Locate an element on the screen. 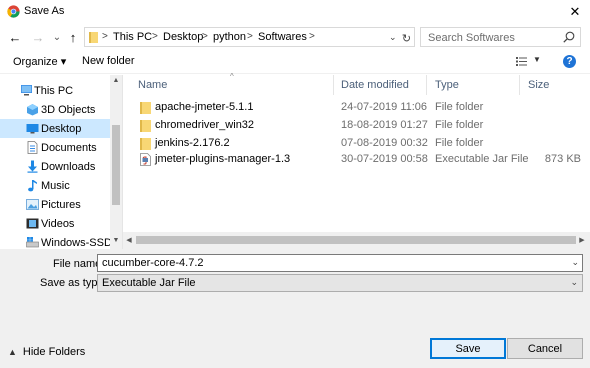 Image resolution: width=590 pixels, height=368 pixels. title-bar: Save As ✕ is located at coordinates (295, 12).